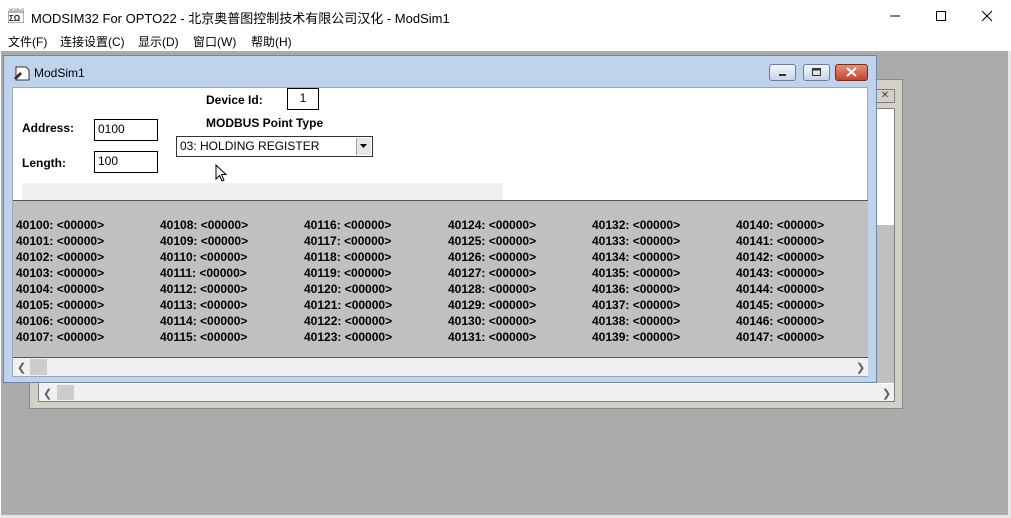 Image resolution: width=1011 pixels, height=518 pixels. Describe the element at coordinates (60, 305) in the screenshot. I see `register-value: 40105: <00000>` at that location.